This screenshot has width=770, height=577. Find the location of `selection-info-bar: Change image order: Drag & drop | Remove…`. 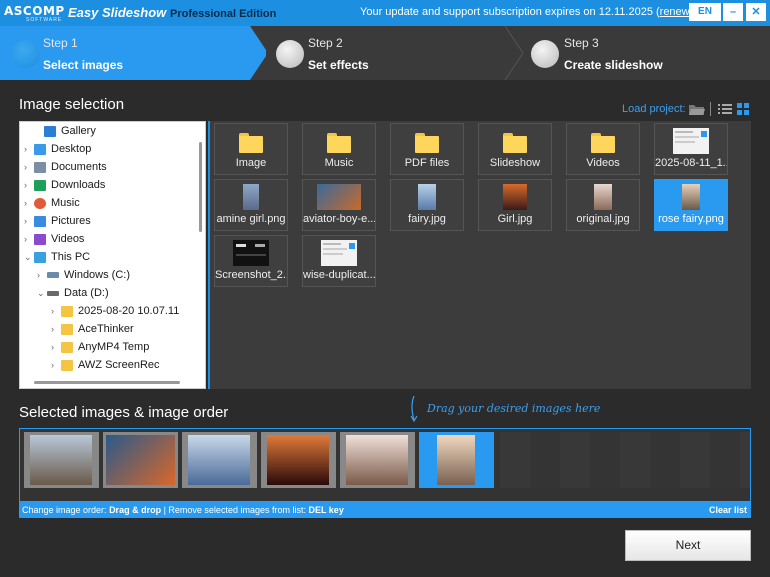

selection-info-bar: Change image order: Drag & drop | Remove… is located at coordinates (385, 510).